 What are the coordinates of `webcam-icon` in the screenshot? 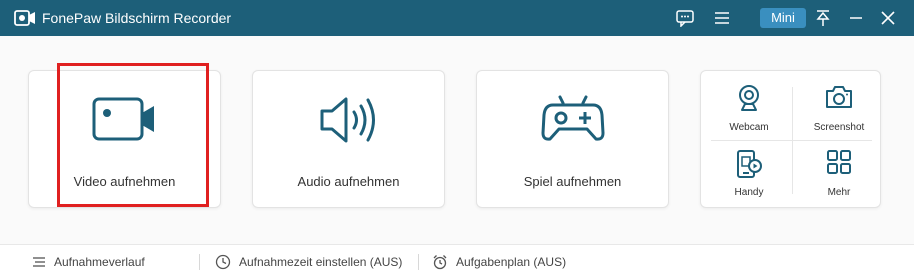 It's located at (749, 100).